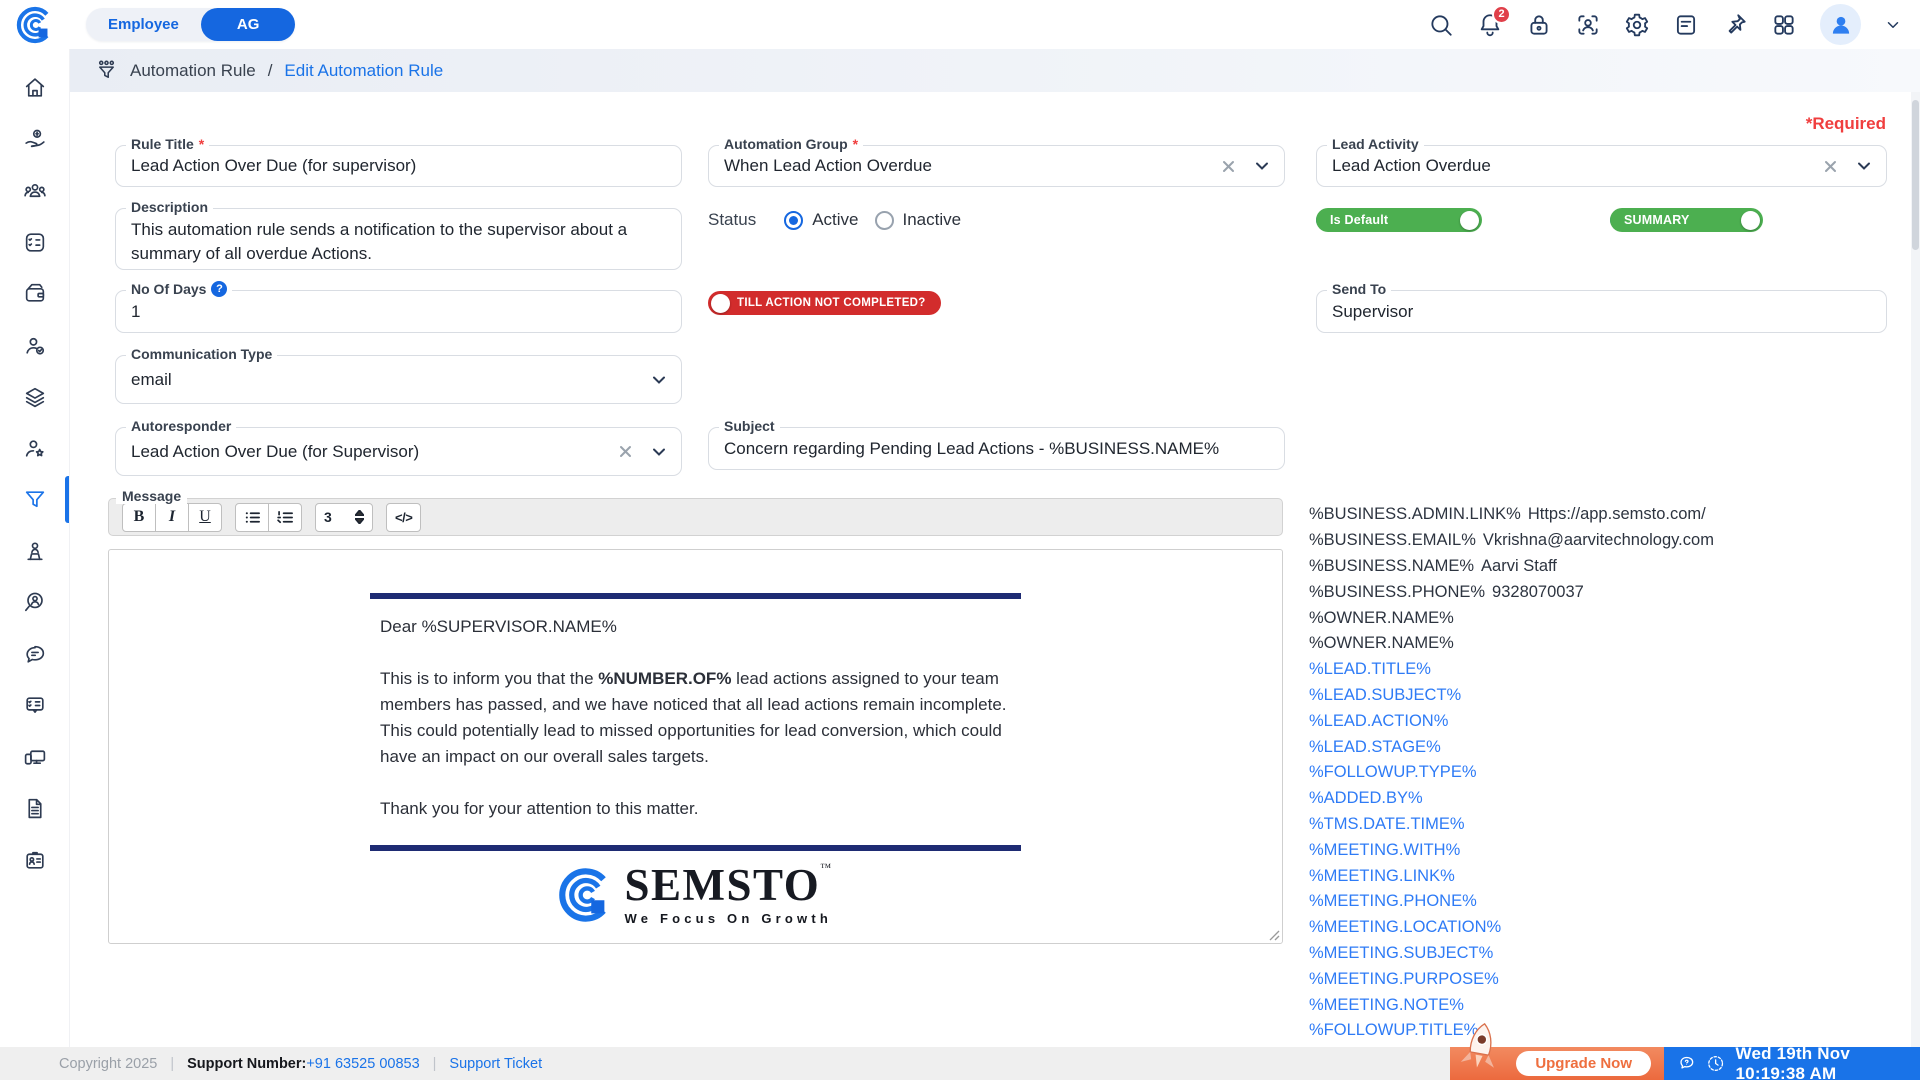  What do you see at coordinates (1609, 1031) in the screenshot?
I see `variable-token-link: %FOLLOWUP.TITLE%` at bounding box center [1609, 1031].